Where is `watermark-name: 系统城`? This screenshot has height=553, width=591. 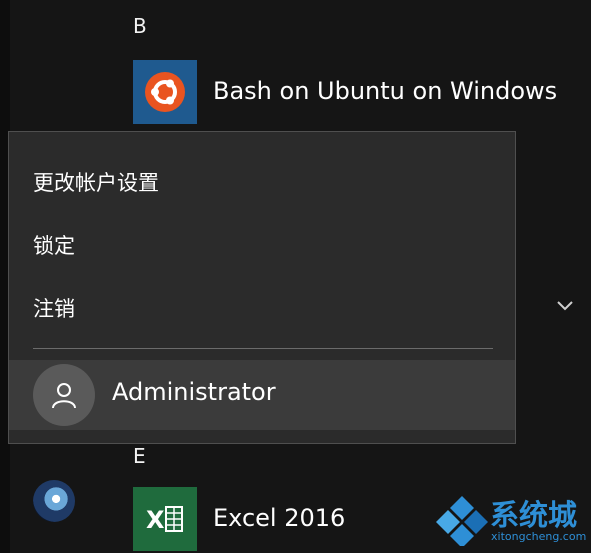
watermark-name: 系统城 is located at coordinates (534, 515).